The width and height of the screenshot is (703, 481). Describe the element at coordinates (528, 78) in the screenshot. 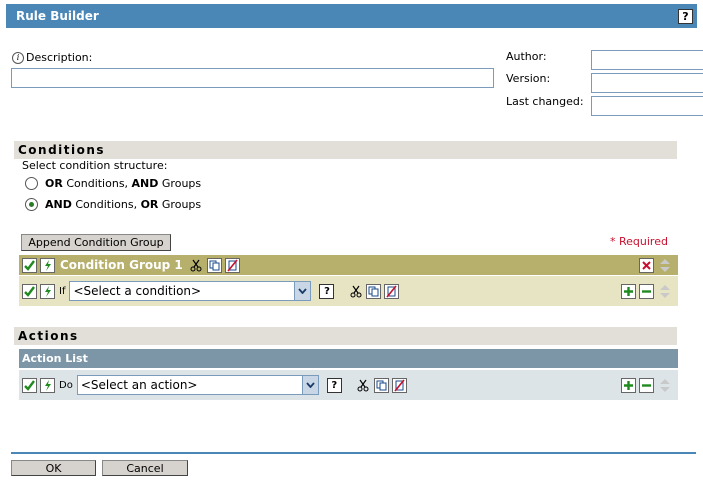

I see `version-label: Version:` at that location.